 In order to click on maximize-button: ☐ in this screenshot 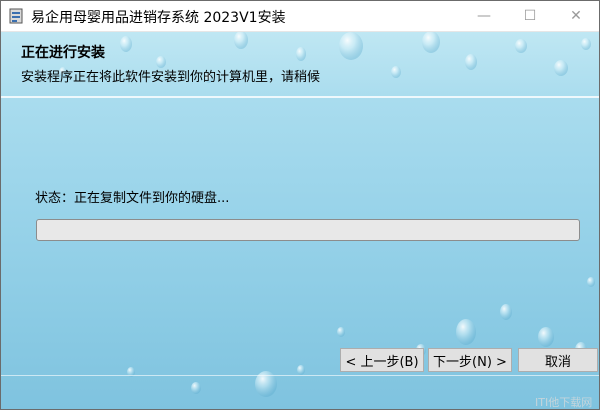, I will do `click(530, 16)`.